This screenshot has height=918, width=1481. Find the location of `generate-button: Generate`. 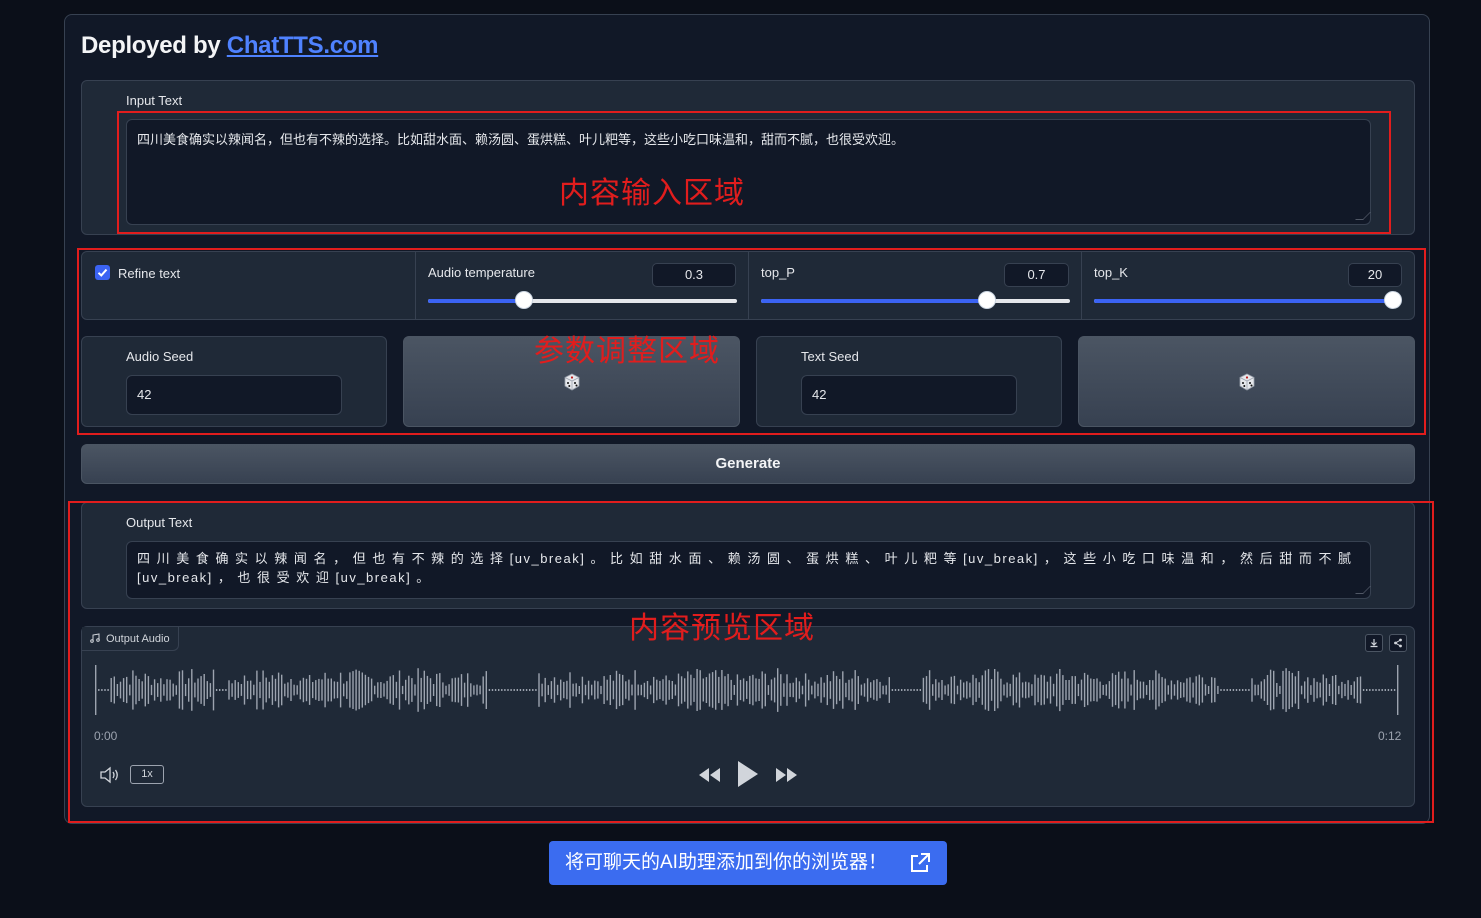

generate-button: Generate is located at coordinates (748, 464).